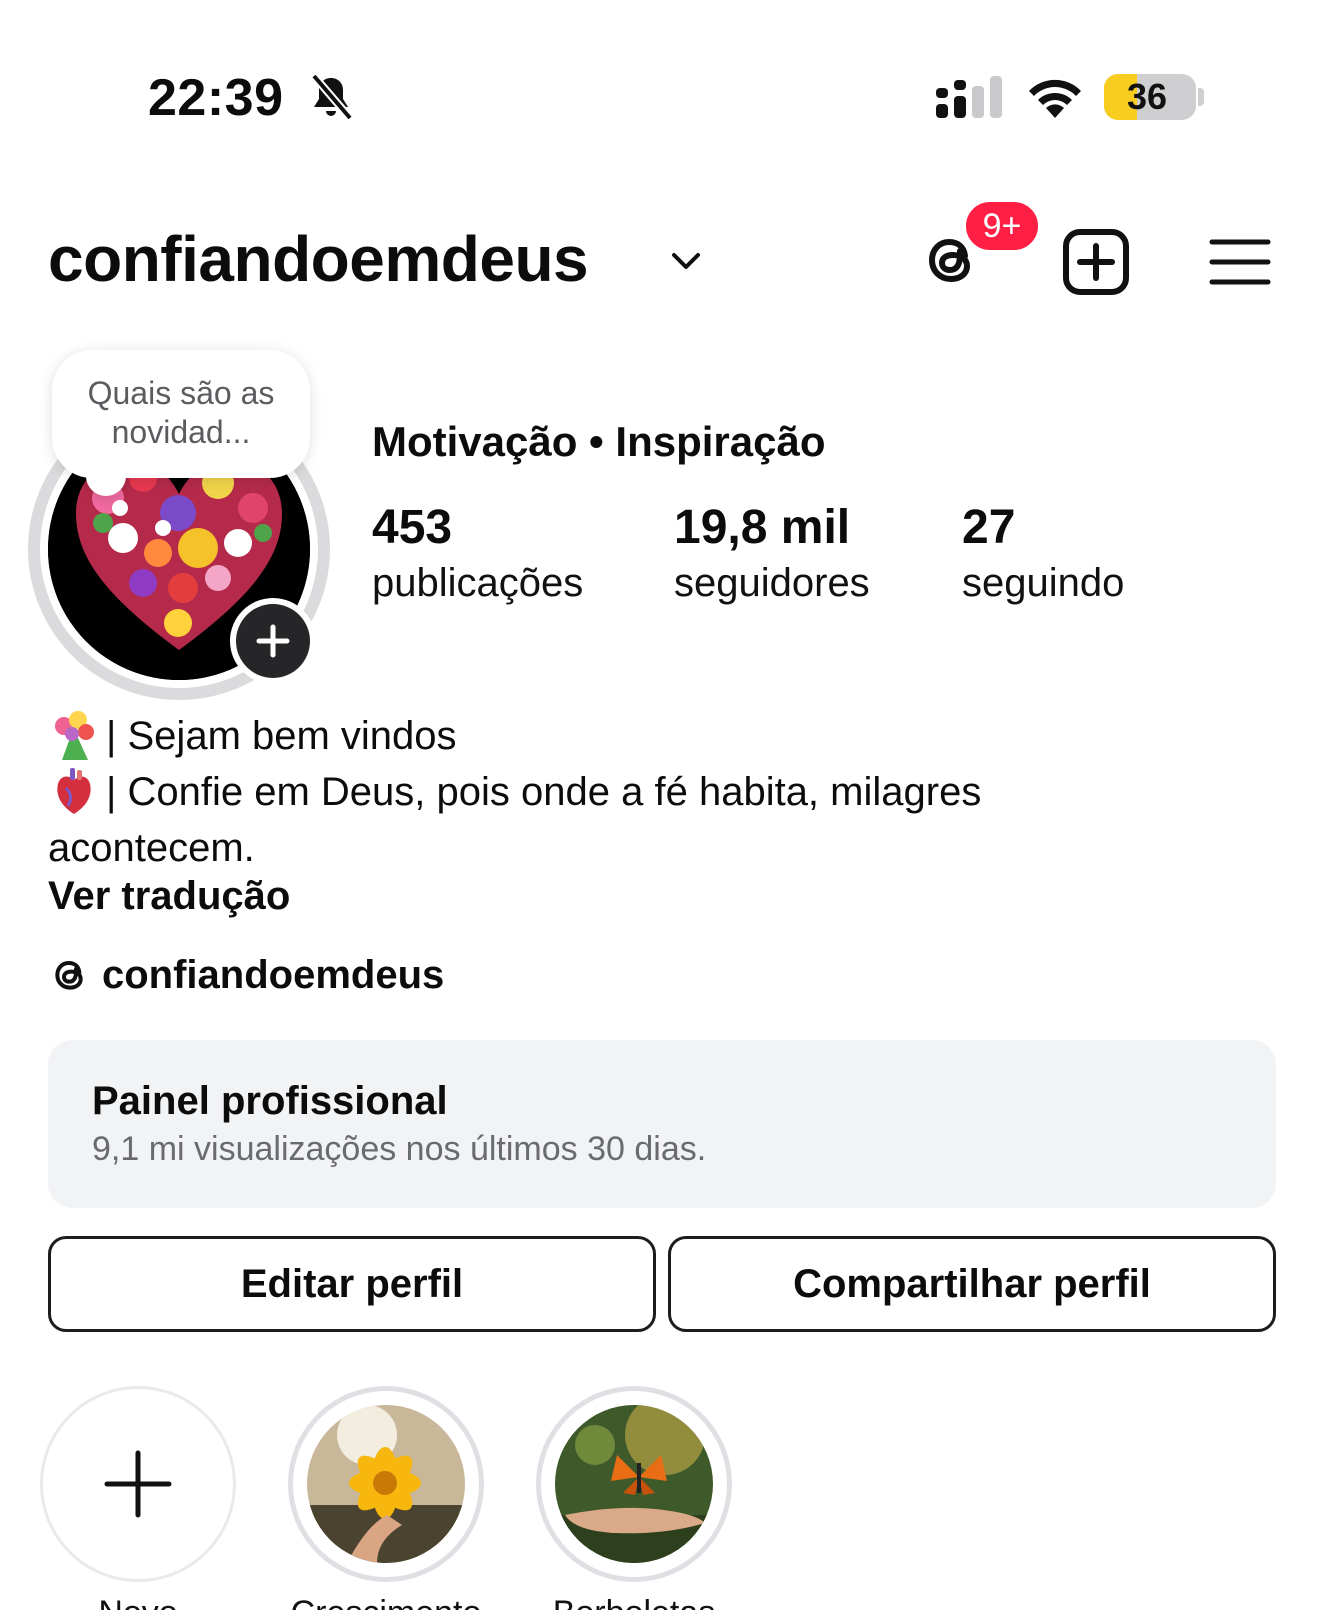 The image size is (1320, 1610). I want to click on account-switcher-username: confiandoemdeus, so click(318, 259).